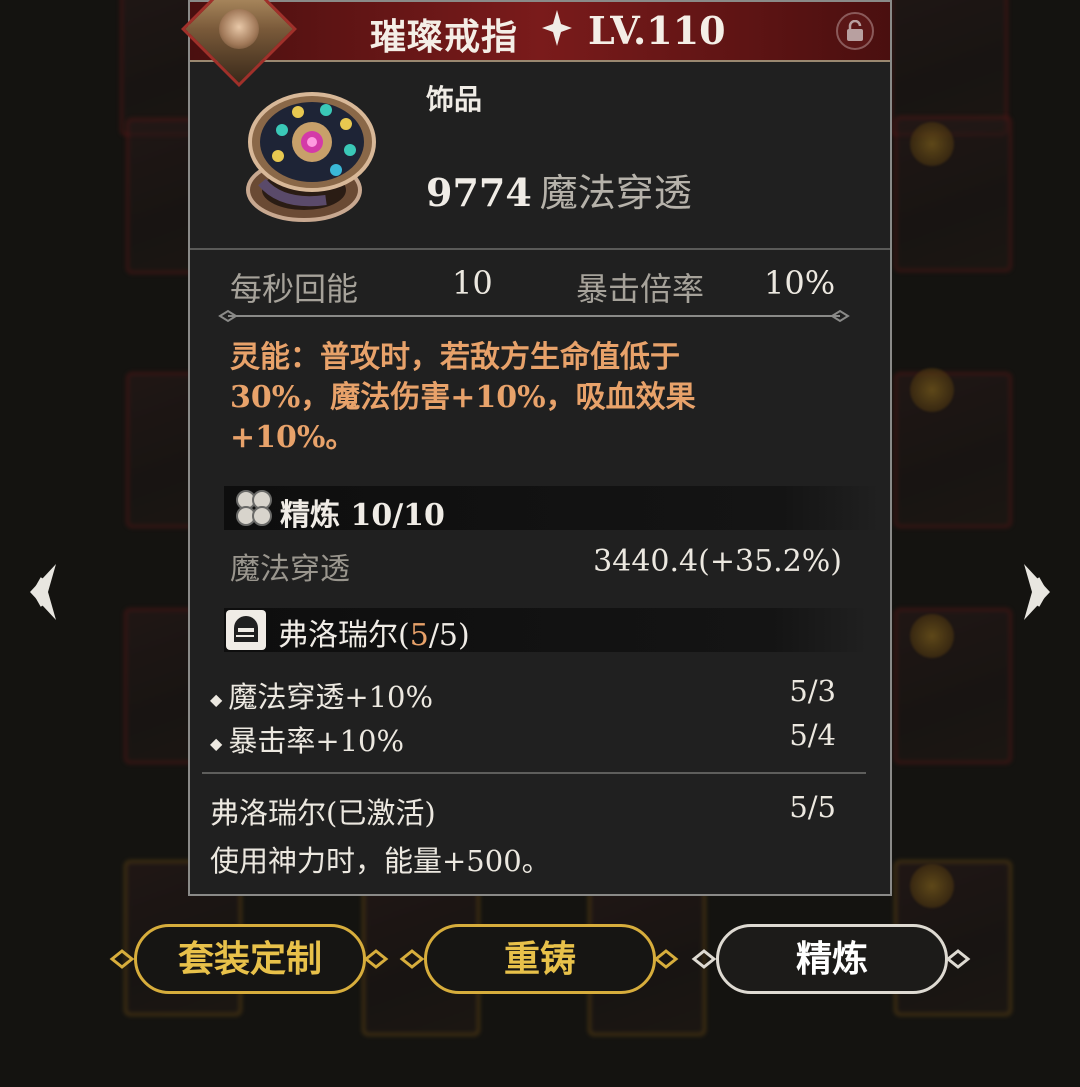 The height and width of the screenshot is (1087, 1080). Describe the element at coordinates (546, 631) in the screenshot. I see `set-section-header: 弗洛瑞尔(5/5)` at that location.